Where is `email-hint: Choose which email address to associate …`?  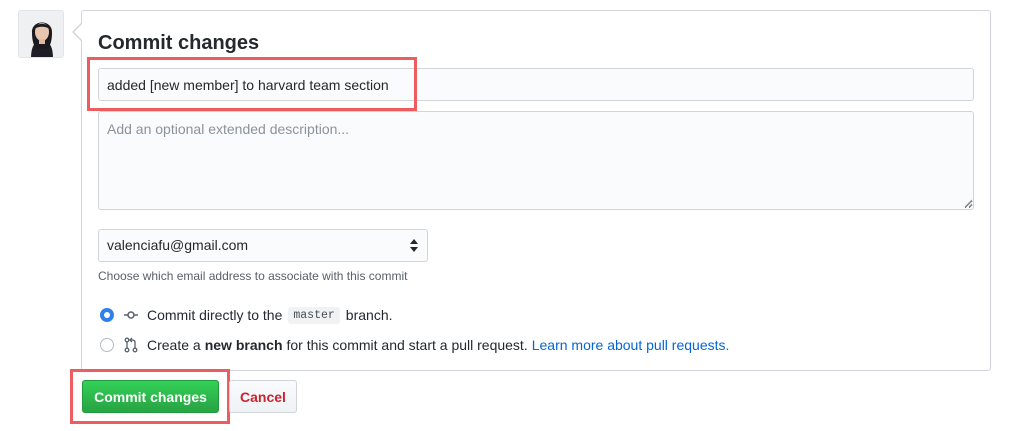 email-hint: Choose which email address to associate … is located at coordinates (253, 276).